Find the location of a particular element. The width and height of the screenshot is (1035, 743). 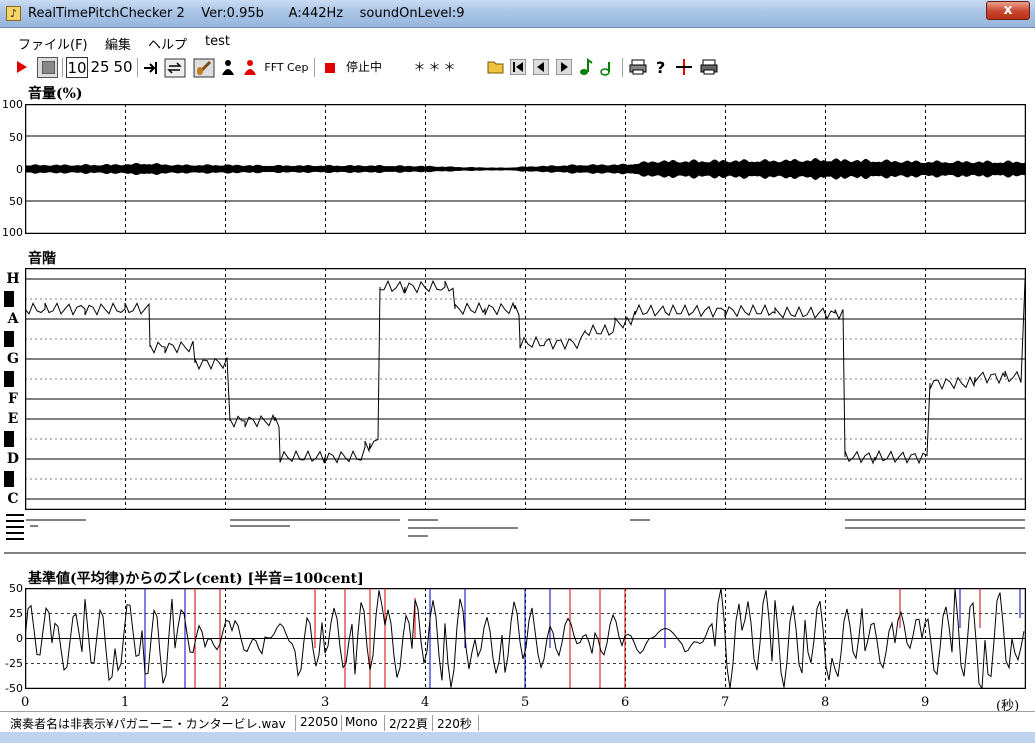

cent-deviation-chart is located at coordinates (525, 638).